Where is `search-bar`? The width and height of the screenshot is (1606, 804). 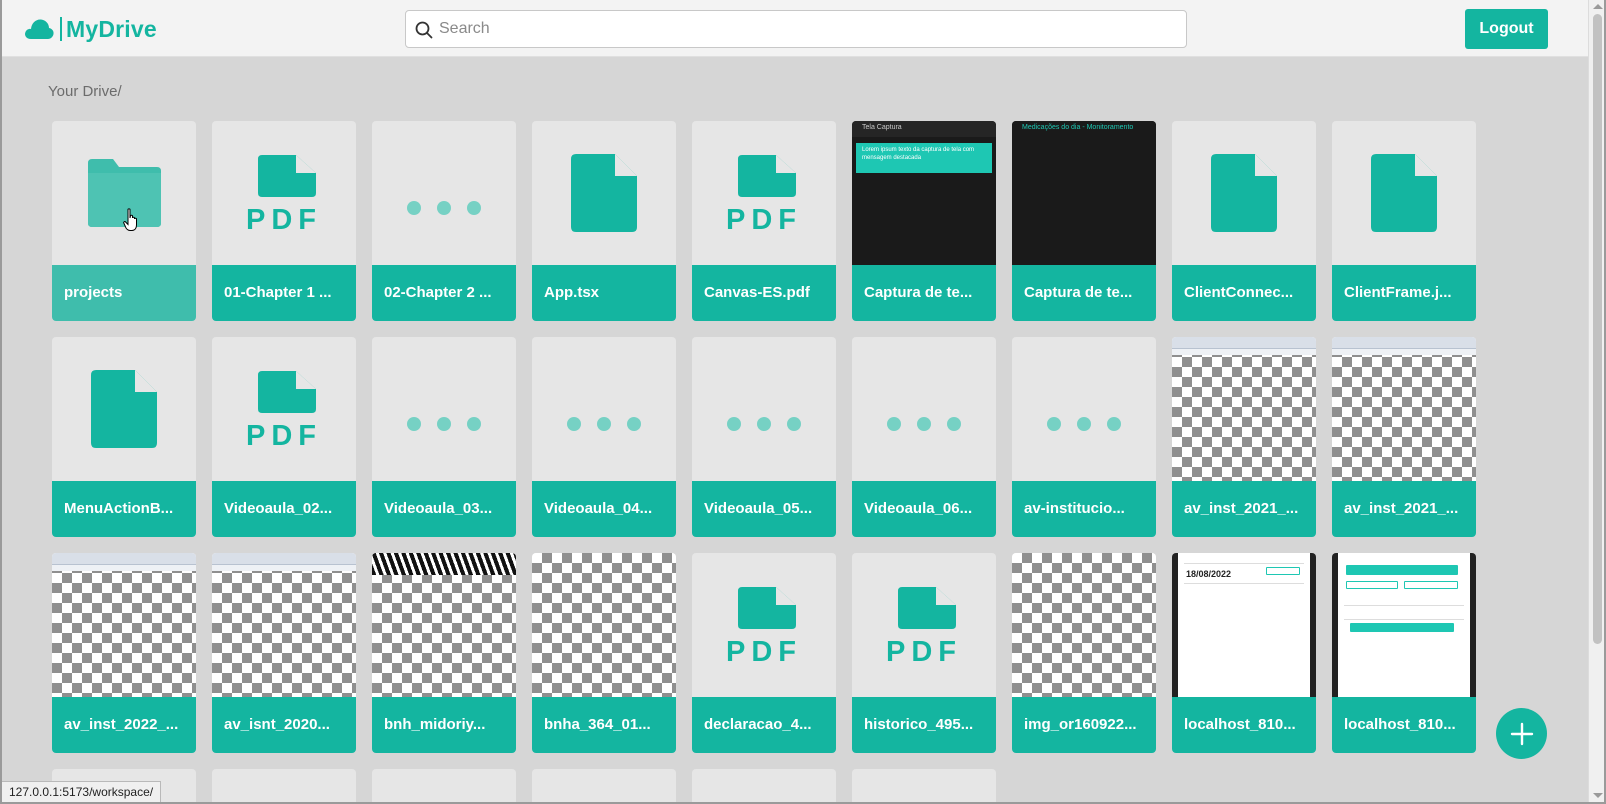
search-bar is located at coordinates (796, 29).